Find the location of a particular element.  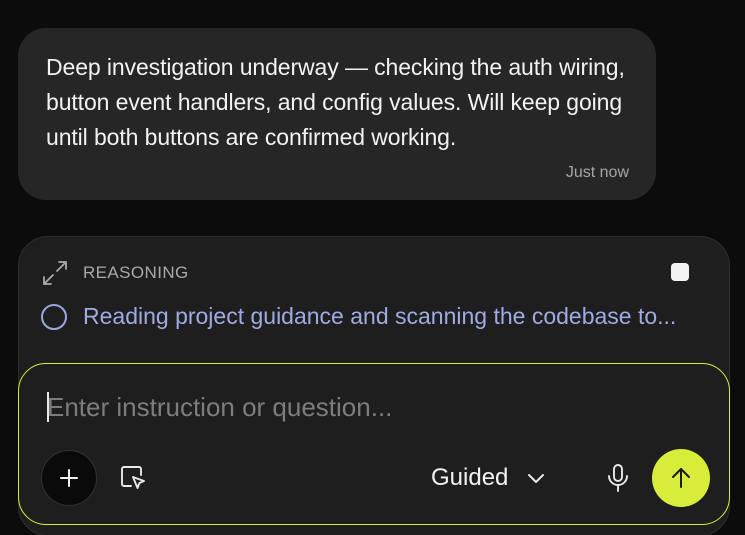

chevron-down-icon is located at coordinates (536, 478).